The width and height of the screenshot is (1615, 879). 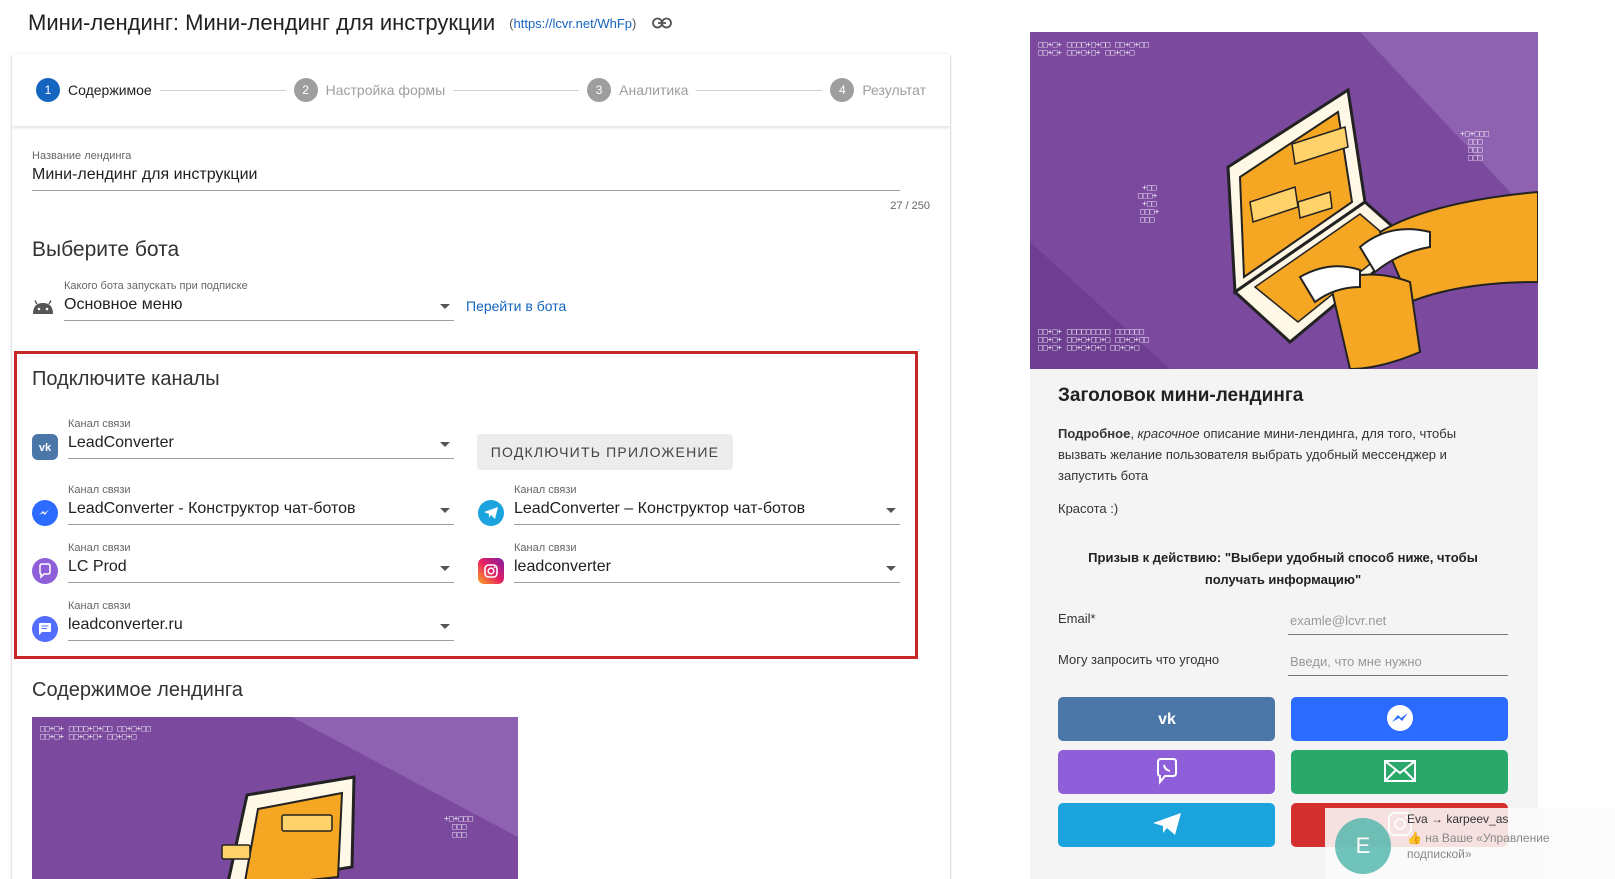 I want to click on step-label: Результат, so click(x=894, y=90).